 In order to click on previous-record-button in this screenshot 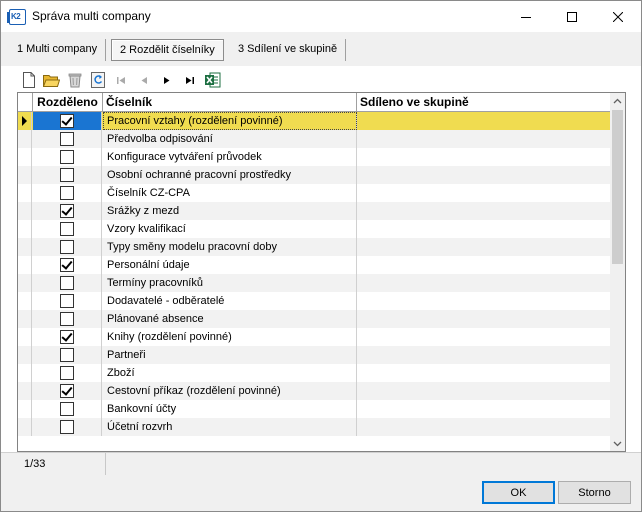, I will do `click(143, 80)`.